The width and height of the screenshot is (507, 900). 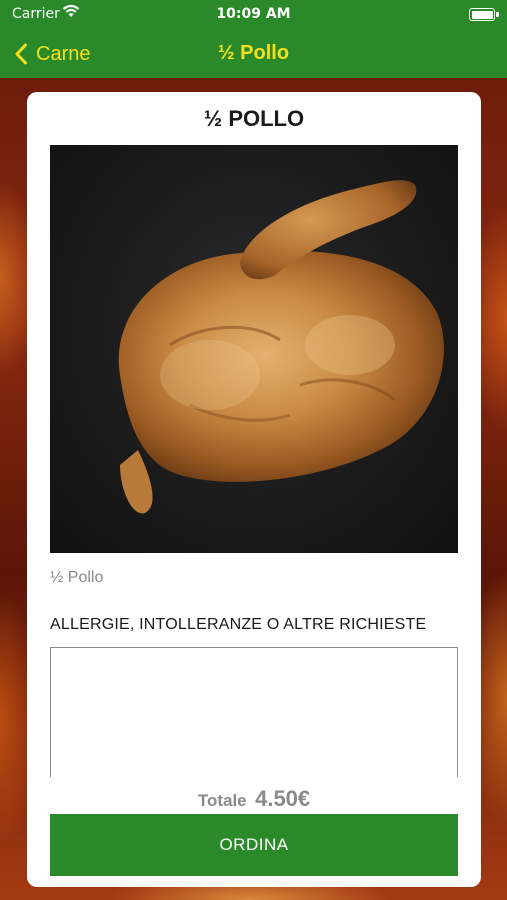 I want to click on navigation-bar: Carne ½ Pollo, so click(x=253, y=54).